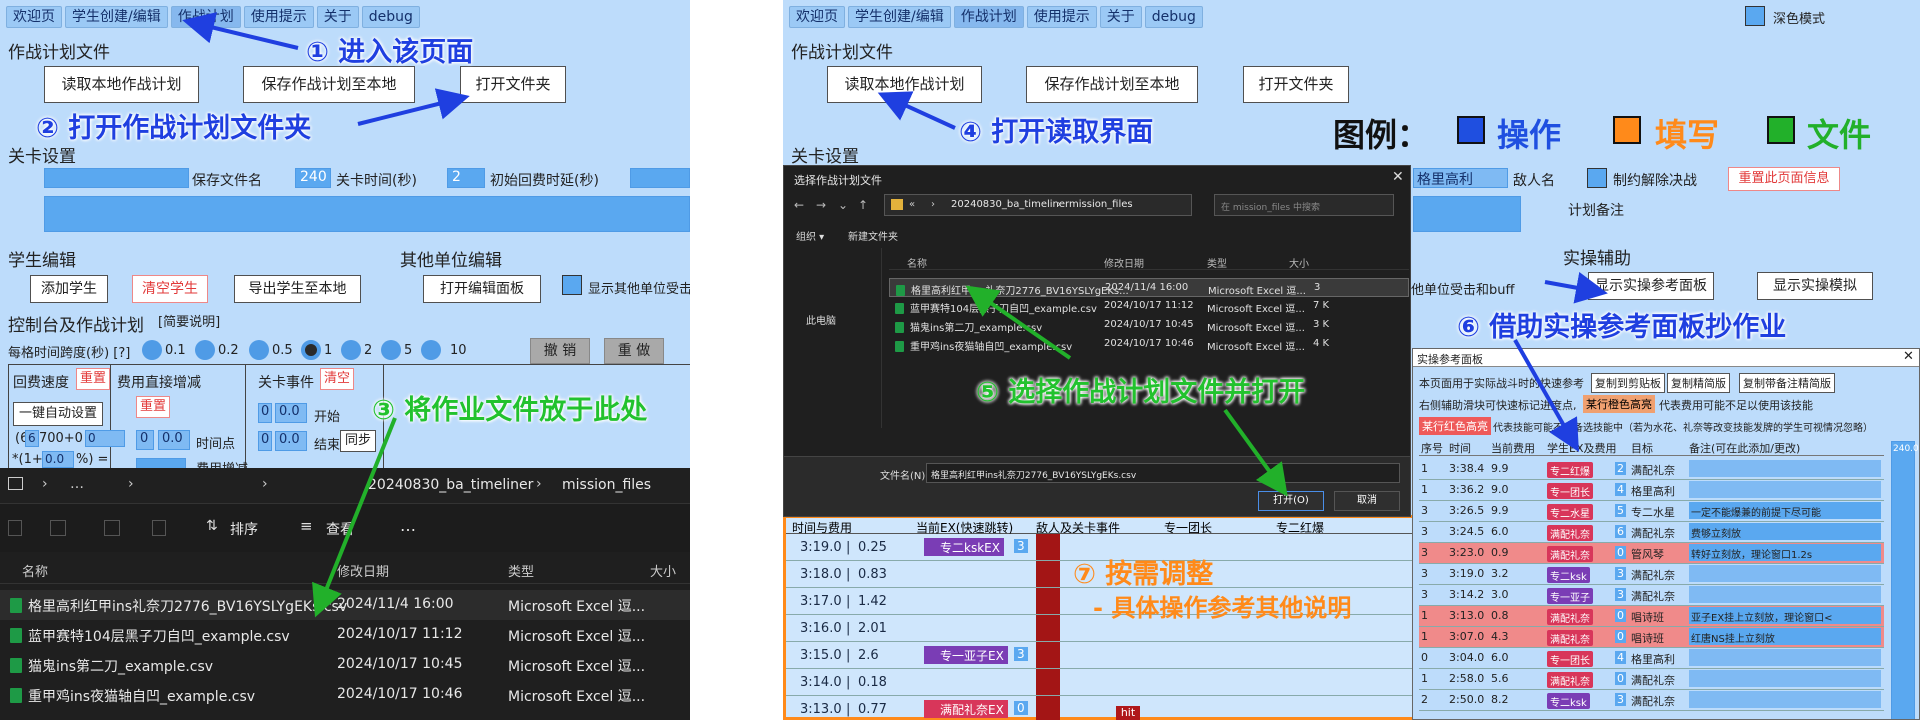  Describe the element at coordinates (413, 107) in the screenshot. I see `arrow-step2` at that location.